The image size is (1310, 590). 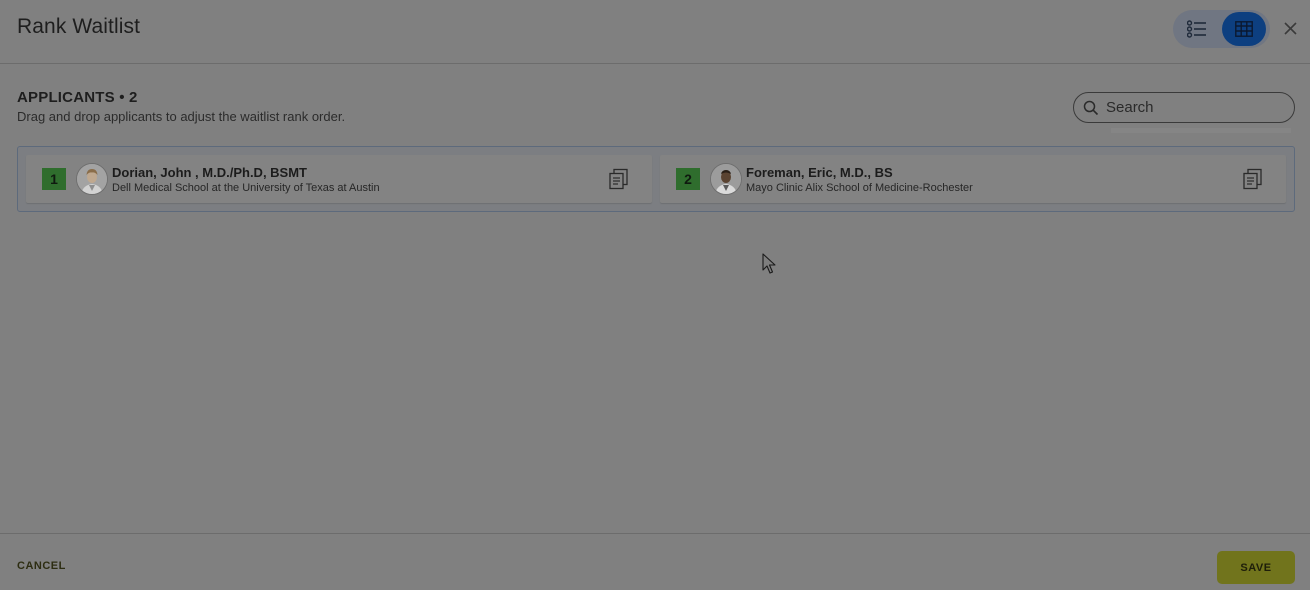 What do you see at coordinates (769, 263) in the screenshot?
I see `mouse-cursor-icon` at bounding box center [769, 263].